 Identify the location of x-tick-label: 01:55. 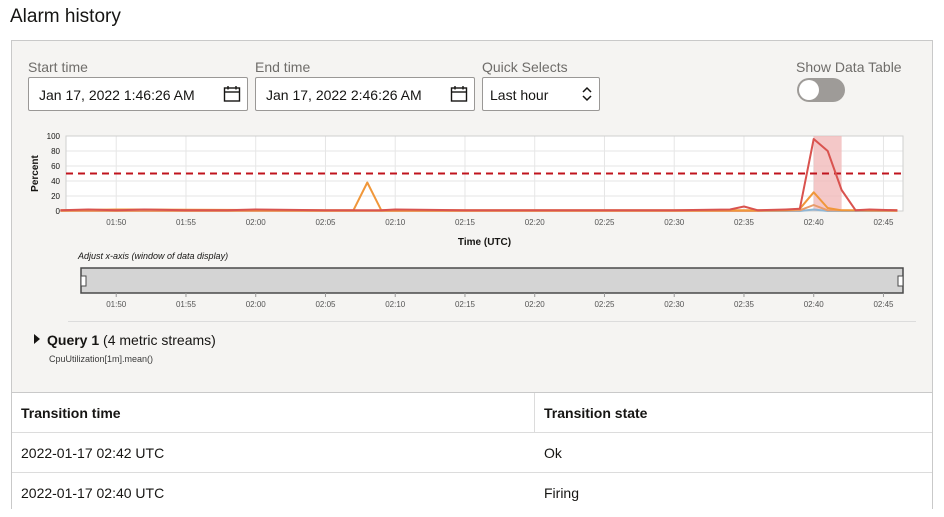
(186, 222).